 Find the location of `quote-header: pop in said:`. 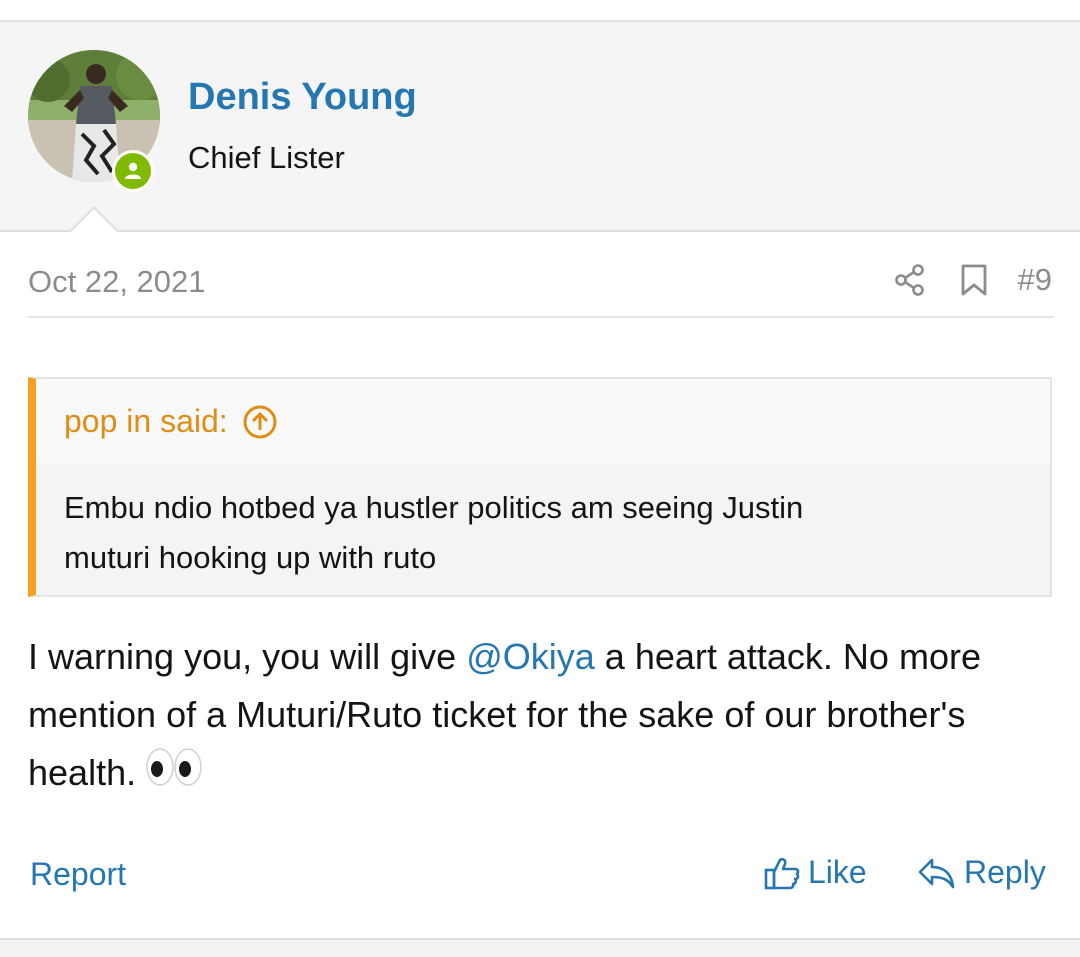

quote-header: pop in said: is located at coordinates (171, 421).